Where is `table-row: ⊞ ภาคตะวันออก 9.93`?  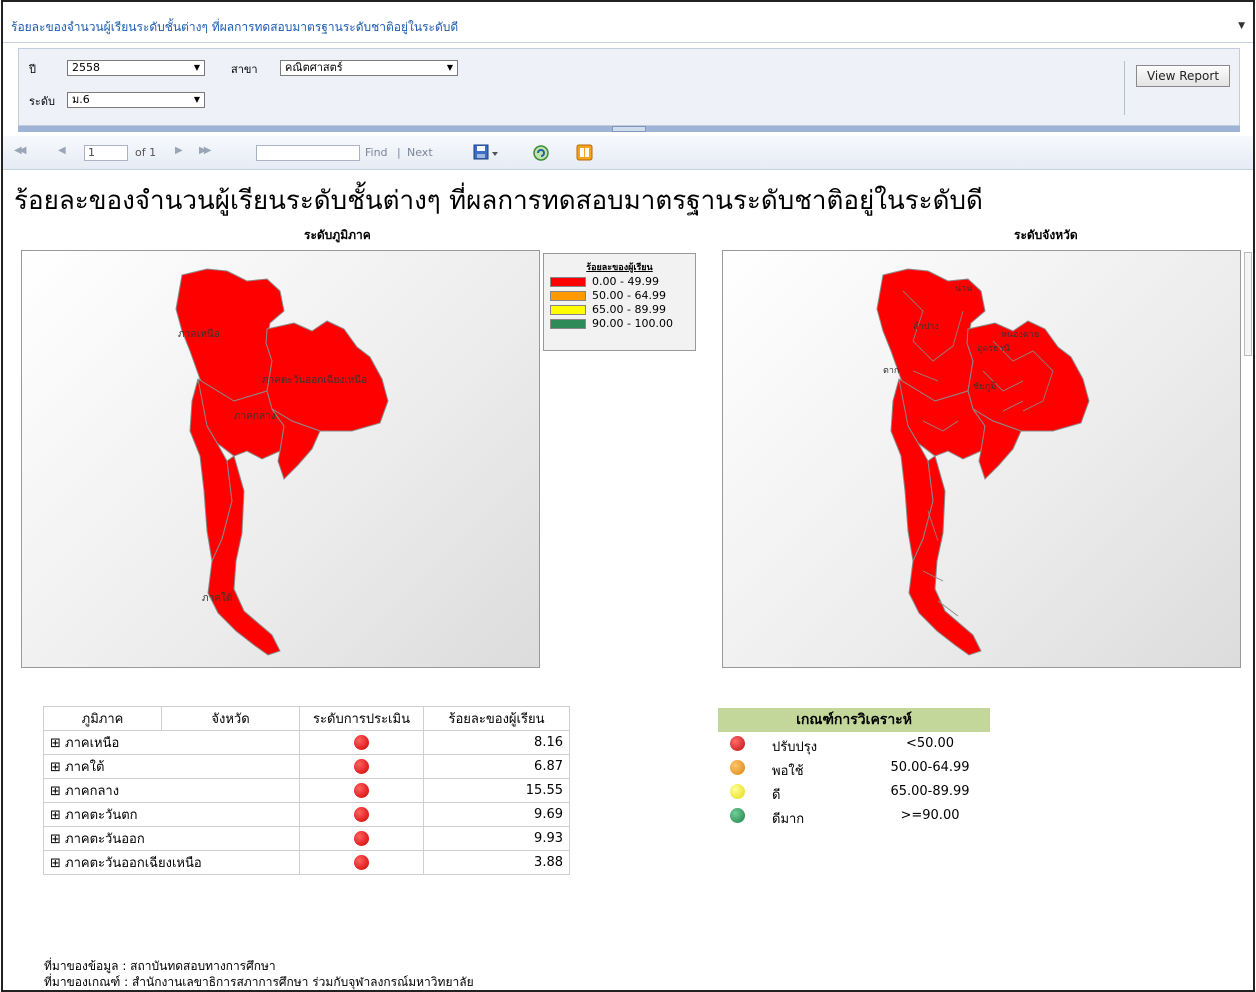 table-row: ⊞ ภาคตะวันออก 9.93 is located at coordinates (306, 838).